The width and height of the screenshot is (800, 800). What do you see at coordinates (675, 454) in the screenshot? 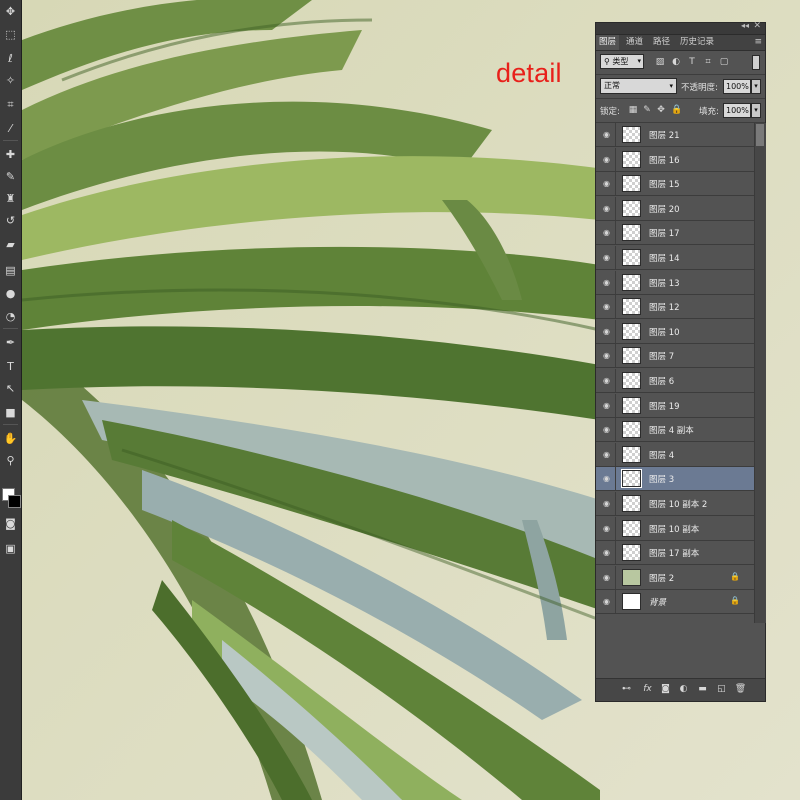
I see `layer-row: ◉ 图层 4` at bounding box center [675, 454].